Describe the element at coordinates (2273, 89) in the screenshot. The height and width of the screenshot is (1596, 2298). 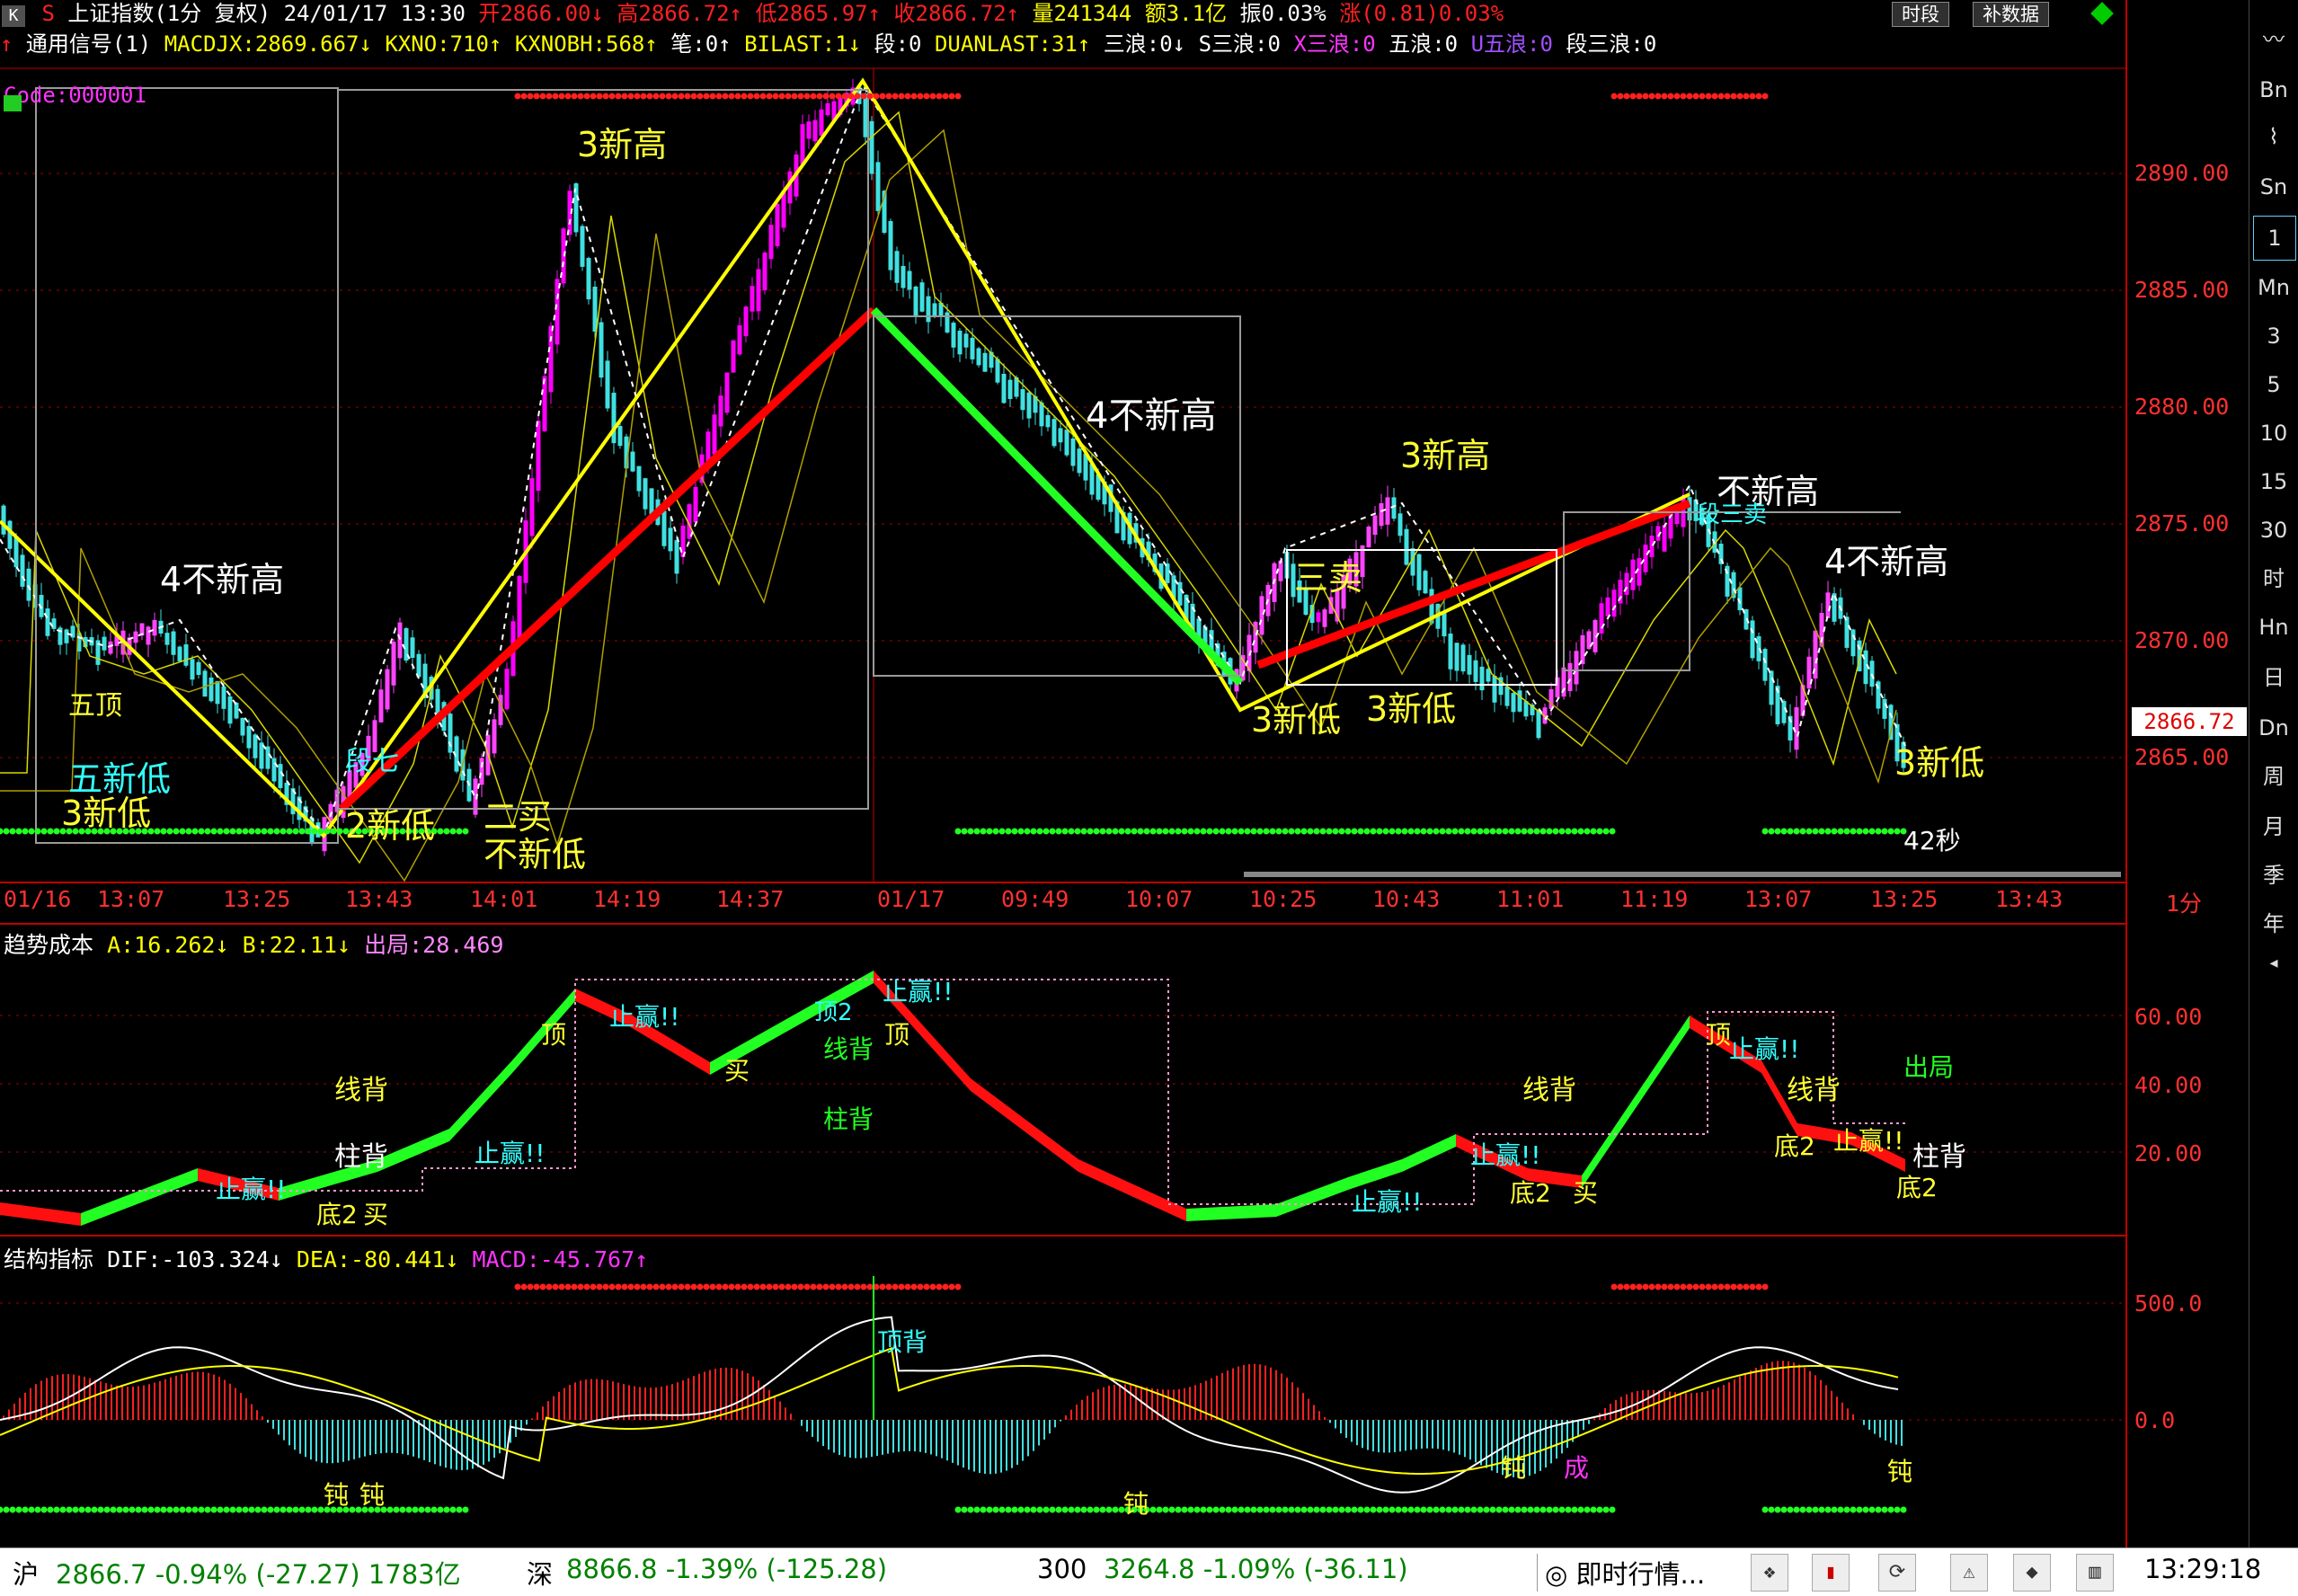
I see `toolbar-item: Bn` at that location.